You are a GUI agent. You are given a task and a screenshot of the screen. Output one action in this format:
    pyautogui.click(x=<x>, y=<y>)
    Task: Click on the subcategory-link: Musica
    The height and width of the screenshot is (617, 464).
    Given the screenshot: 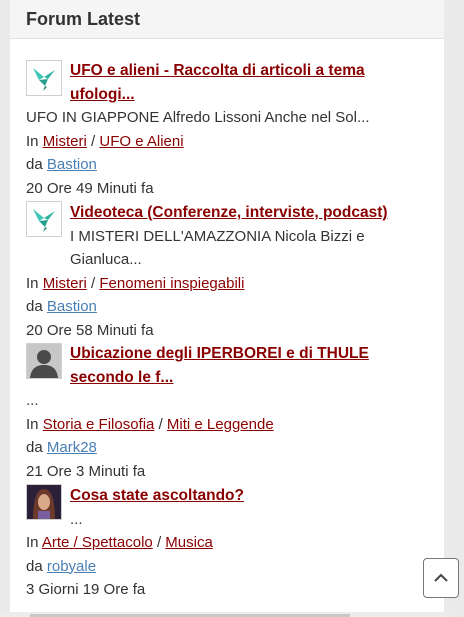 What is the action you would take?
    pyautogui.click(x=189, y=542)
    